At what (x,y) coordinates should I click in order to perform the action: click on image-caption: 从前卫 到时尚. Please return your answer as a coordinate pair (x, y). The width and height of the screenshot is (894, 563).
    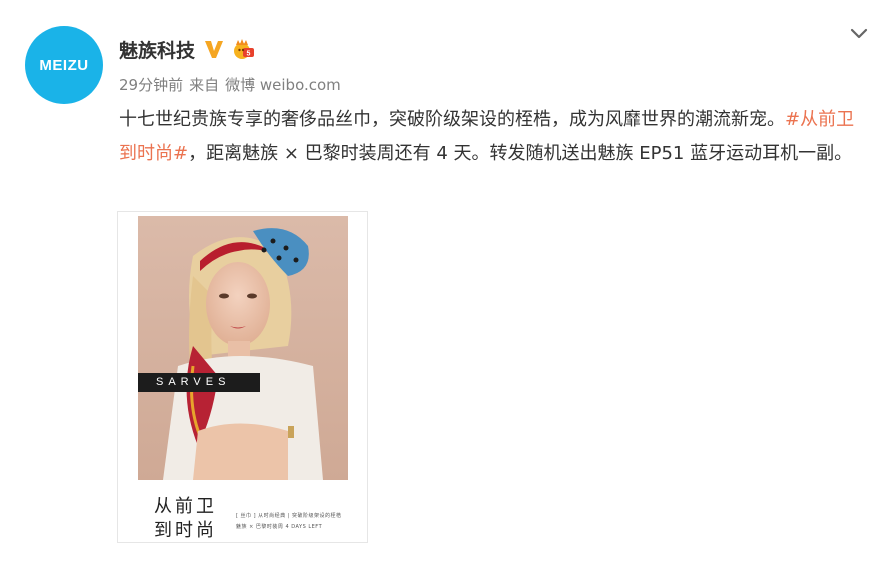
    Looking at the image, I should click on (185, 519).